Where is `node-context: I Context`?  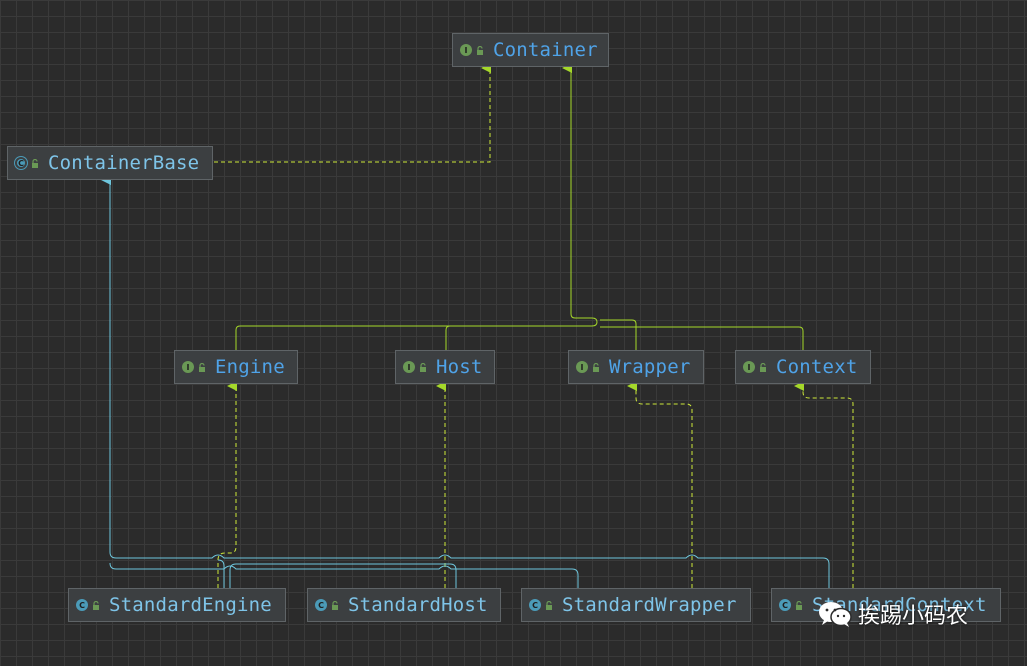
node-context: I Context is located at coordinates (803, 367).